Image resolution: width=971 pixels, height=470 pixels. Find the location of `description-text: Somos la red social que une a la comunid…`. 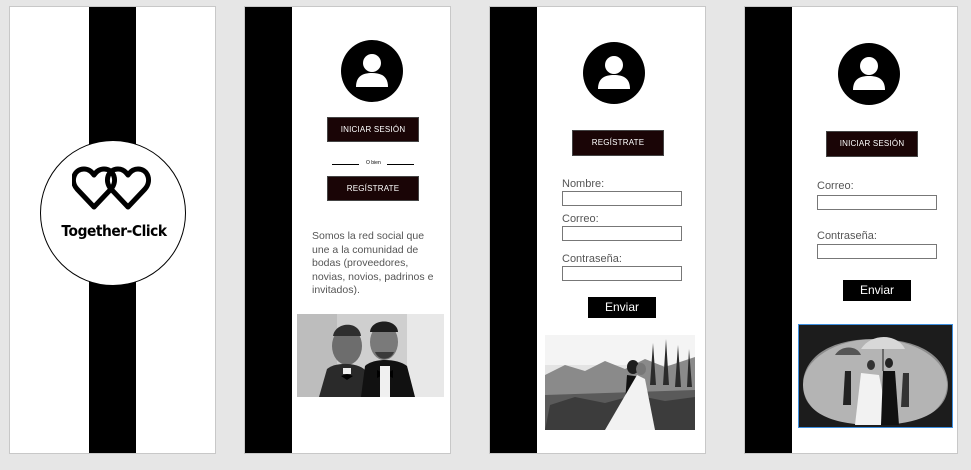

description-text: Somos la red social que une a la comunid… is located at coordinates (373, 263).